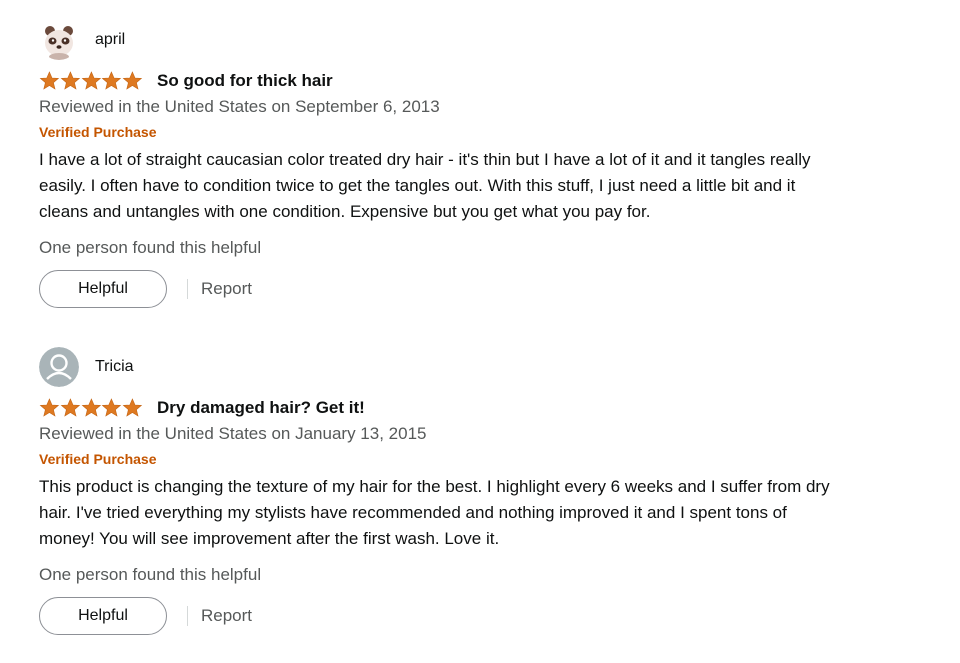  I want to click on profile-name: april, so click(110, 39).